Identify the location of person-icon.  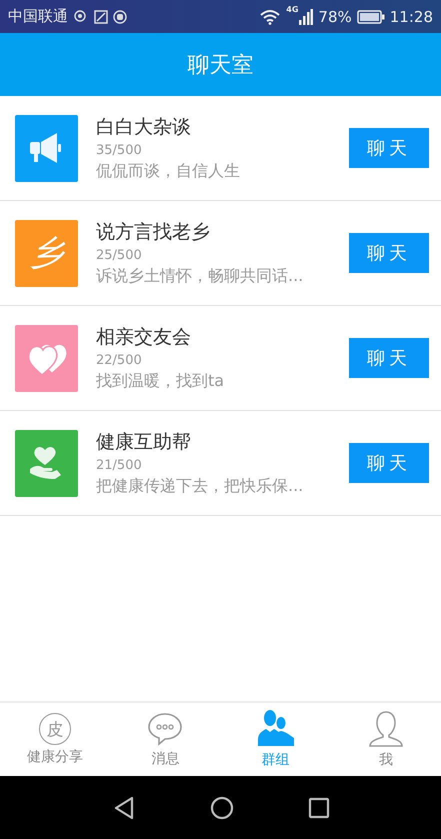
(386, 729).